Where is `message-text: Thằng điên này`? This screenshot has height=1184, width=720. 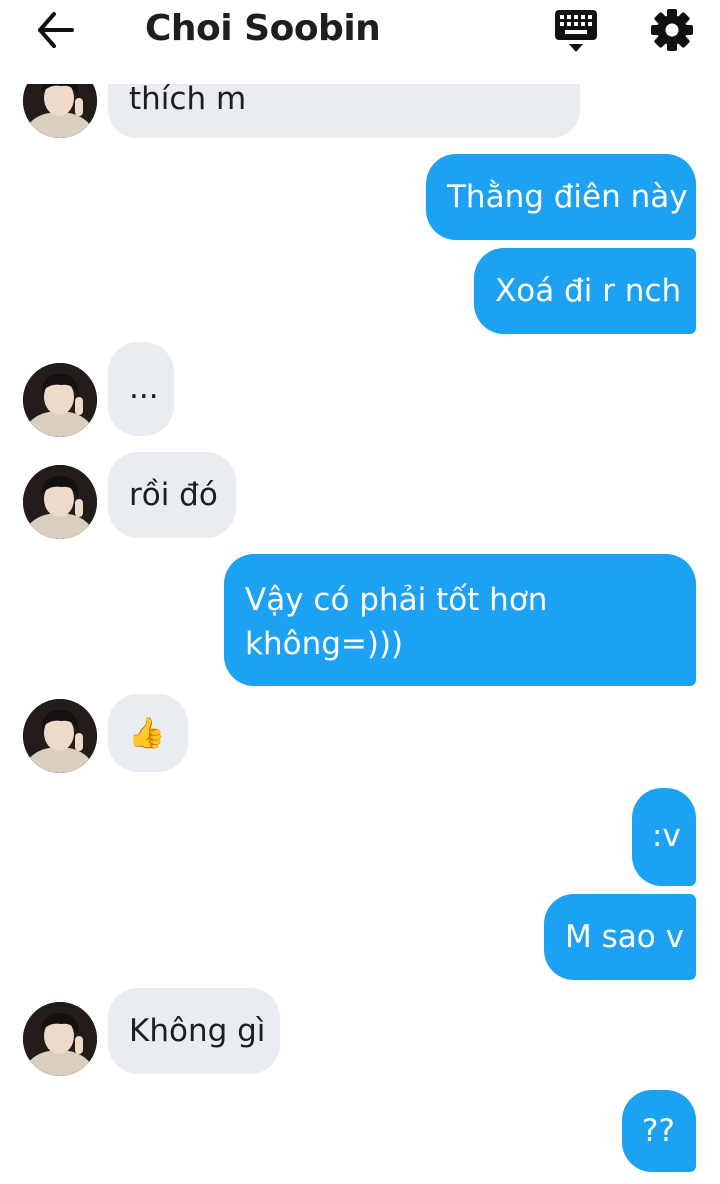 message-text: Thằng điên này is located at coordinates (567, 197).